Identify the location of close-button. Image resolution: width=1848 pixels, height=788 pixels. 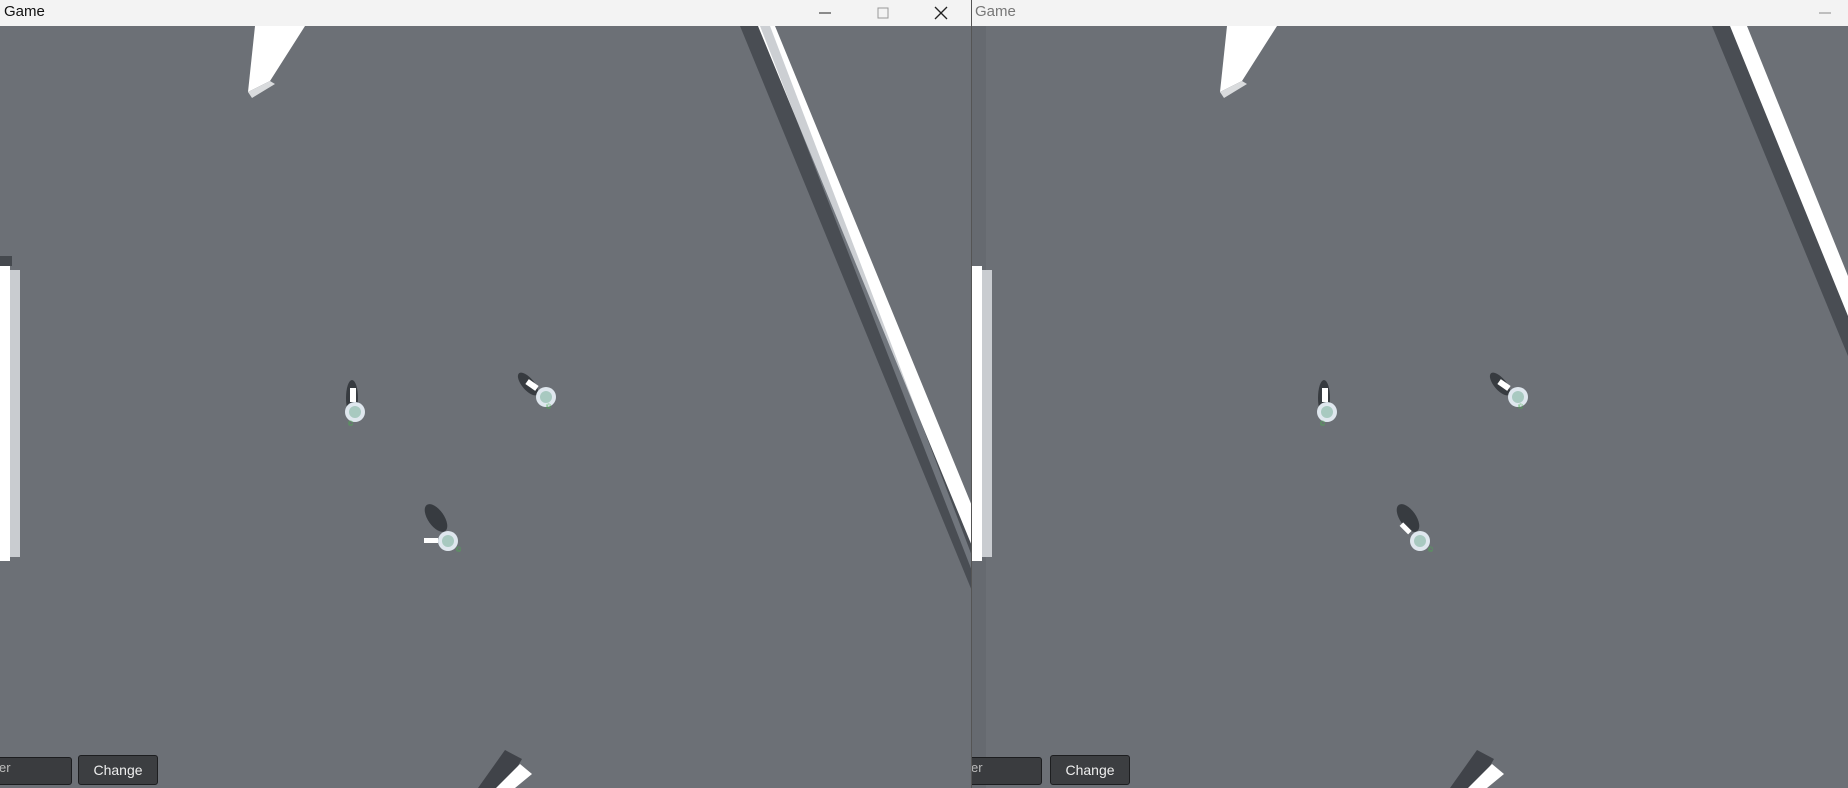
(941, 13).